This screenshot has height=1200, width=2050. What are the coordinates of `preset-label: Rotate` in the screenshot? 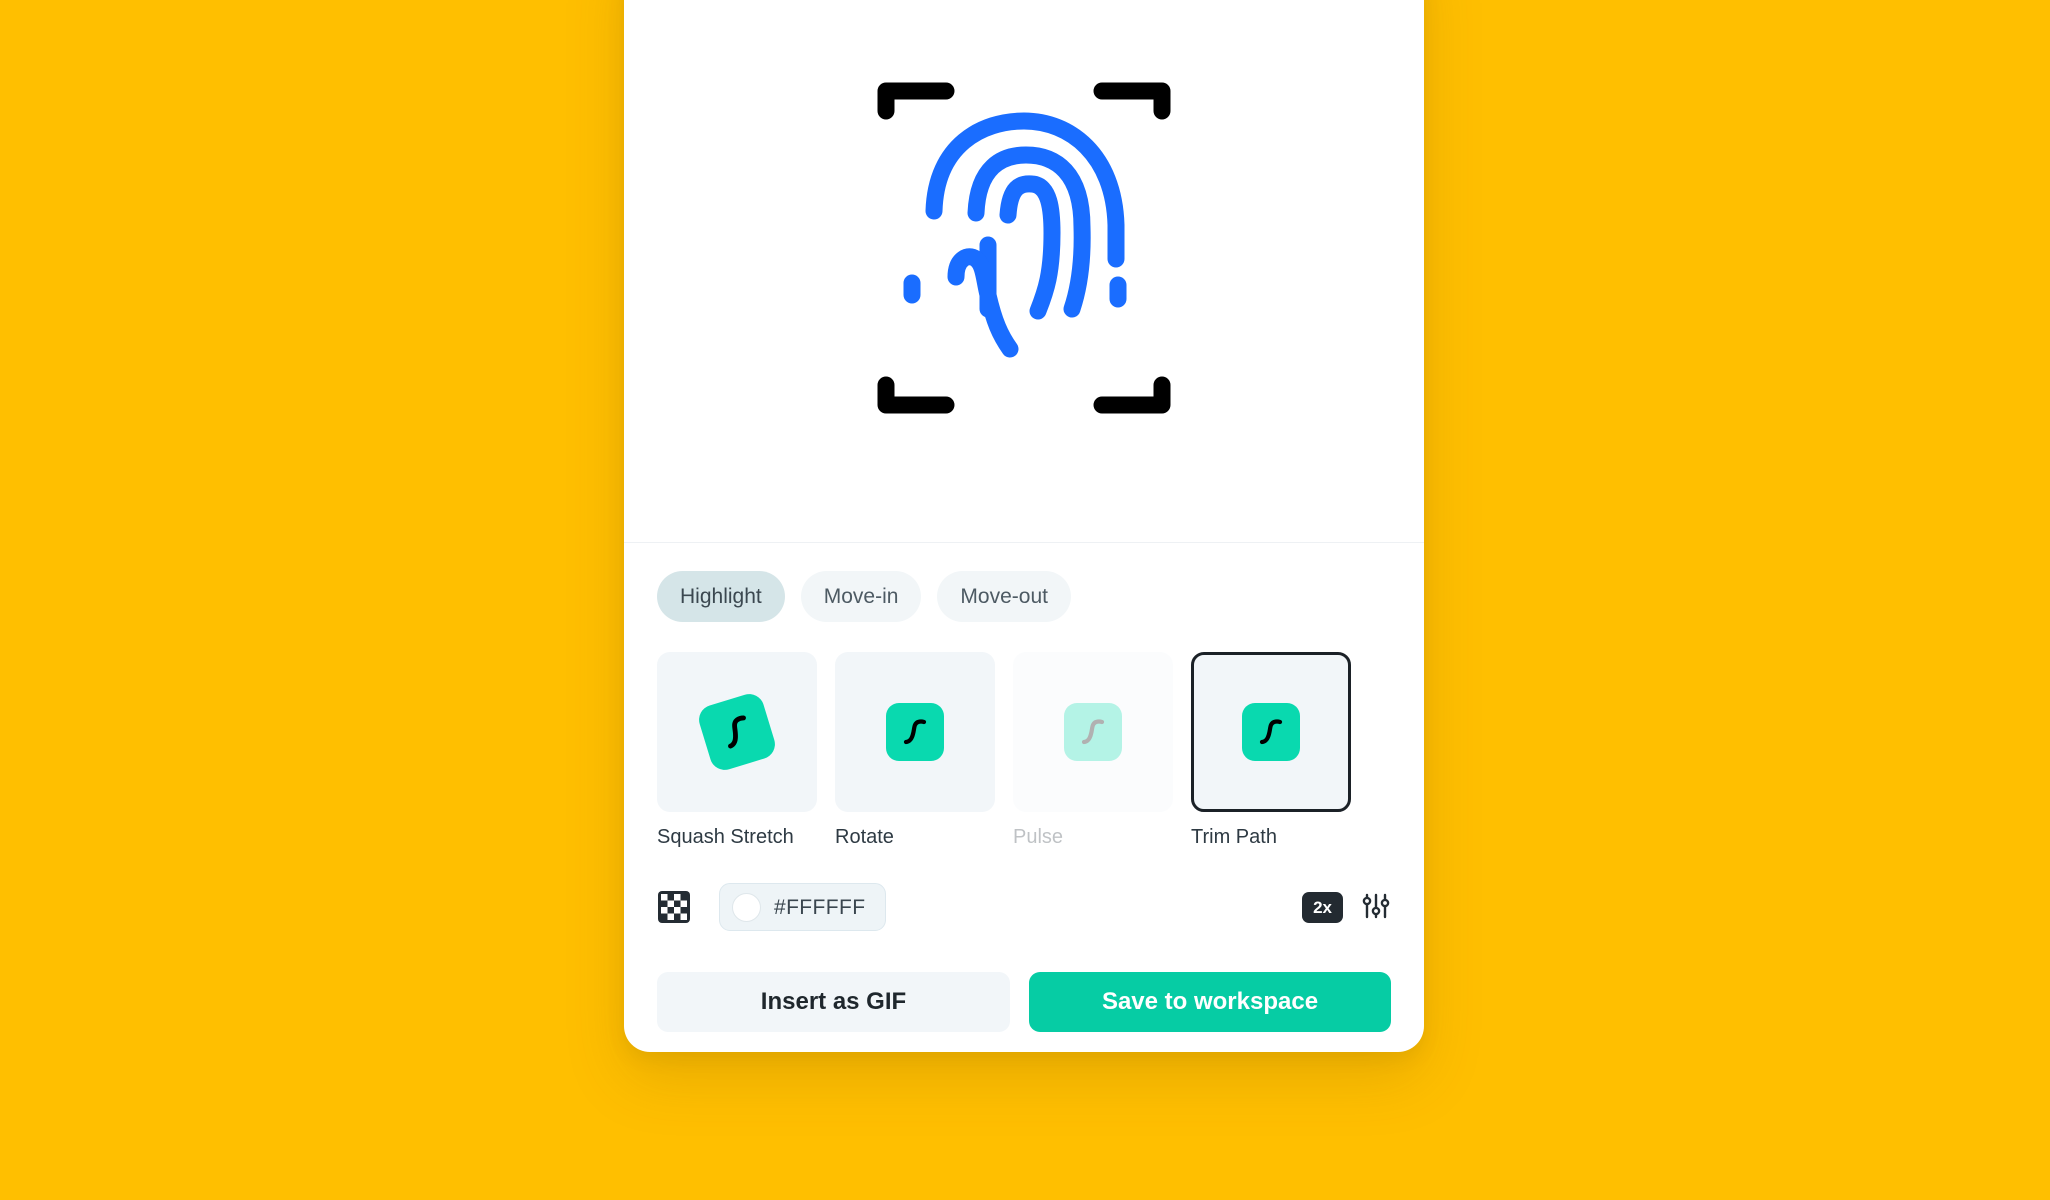 It's located at (864, 837).